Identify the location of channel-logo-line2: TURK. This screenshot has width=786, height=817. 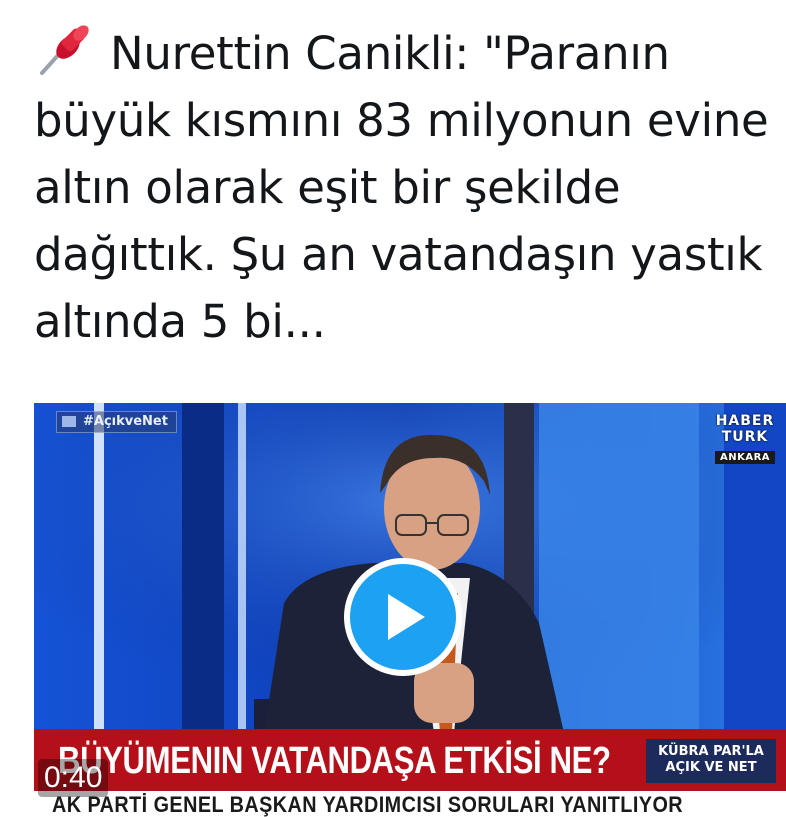
(745, 437).